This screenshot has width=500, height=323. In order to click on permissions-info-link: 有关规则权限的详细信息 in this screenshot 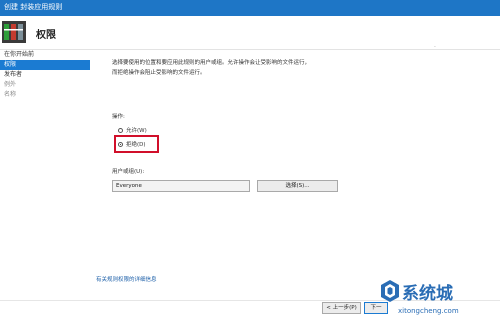, I will do `click(126, 279)`.